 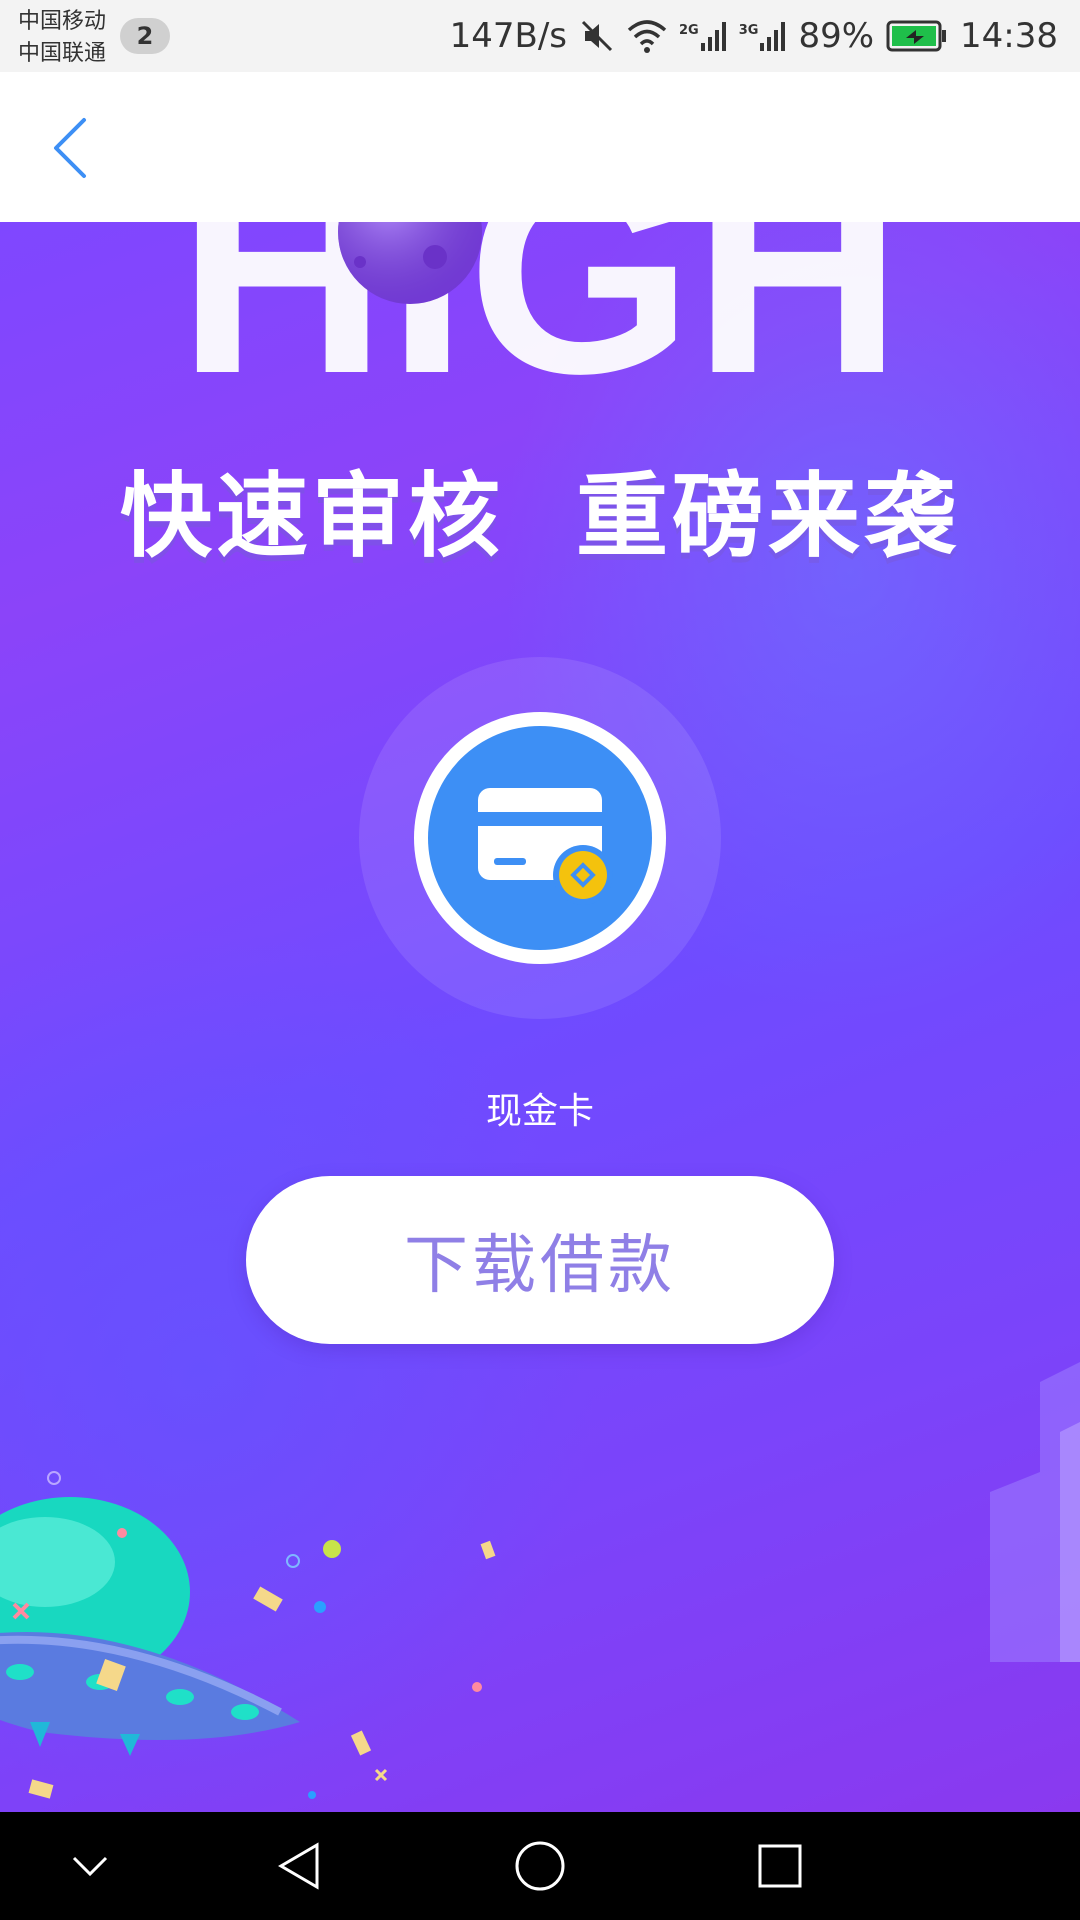 I want to click on chevron-left-icon, so click(x=70, y=148).